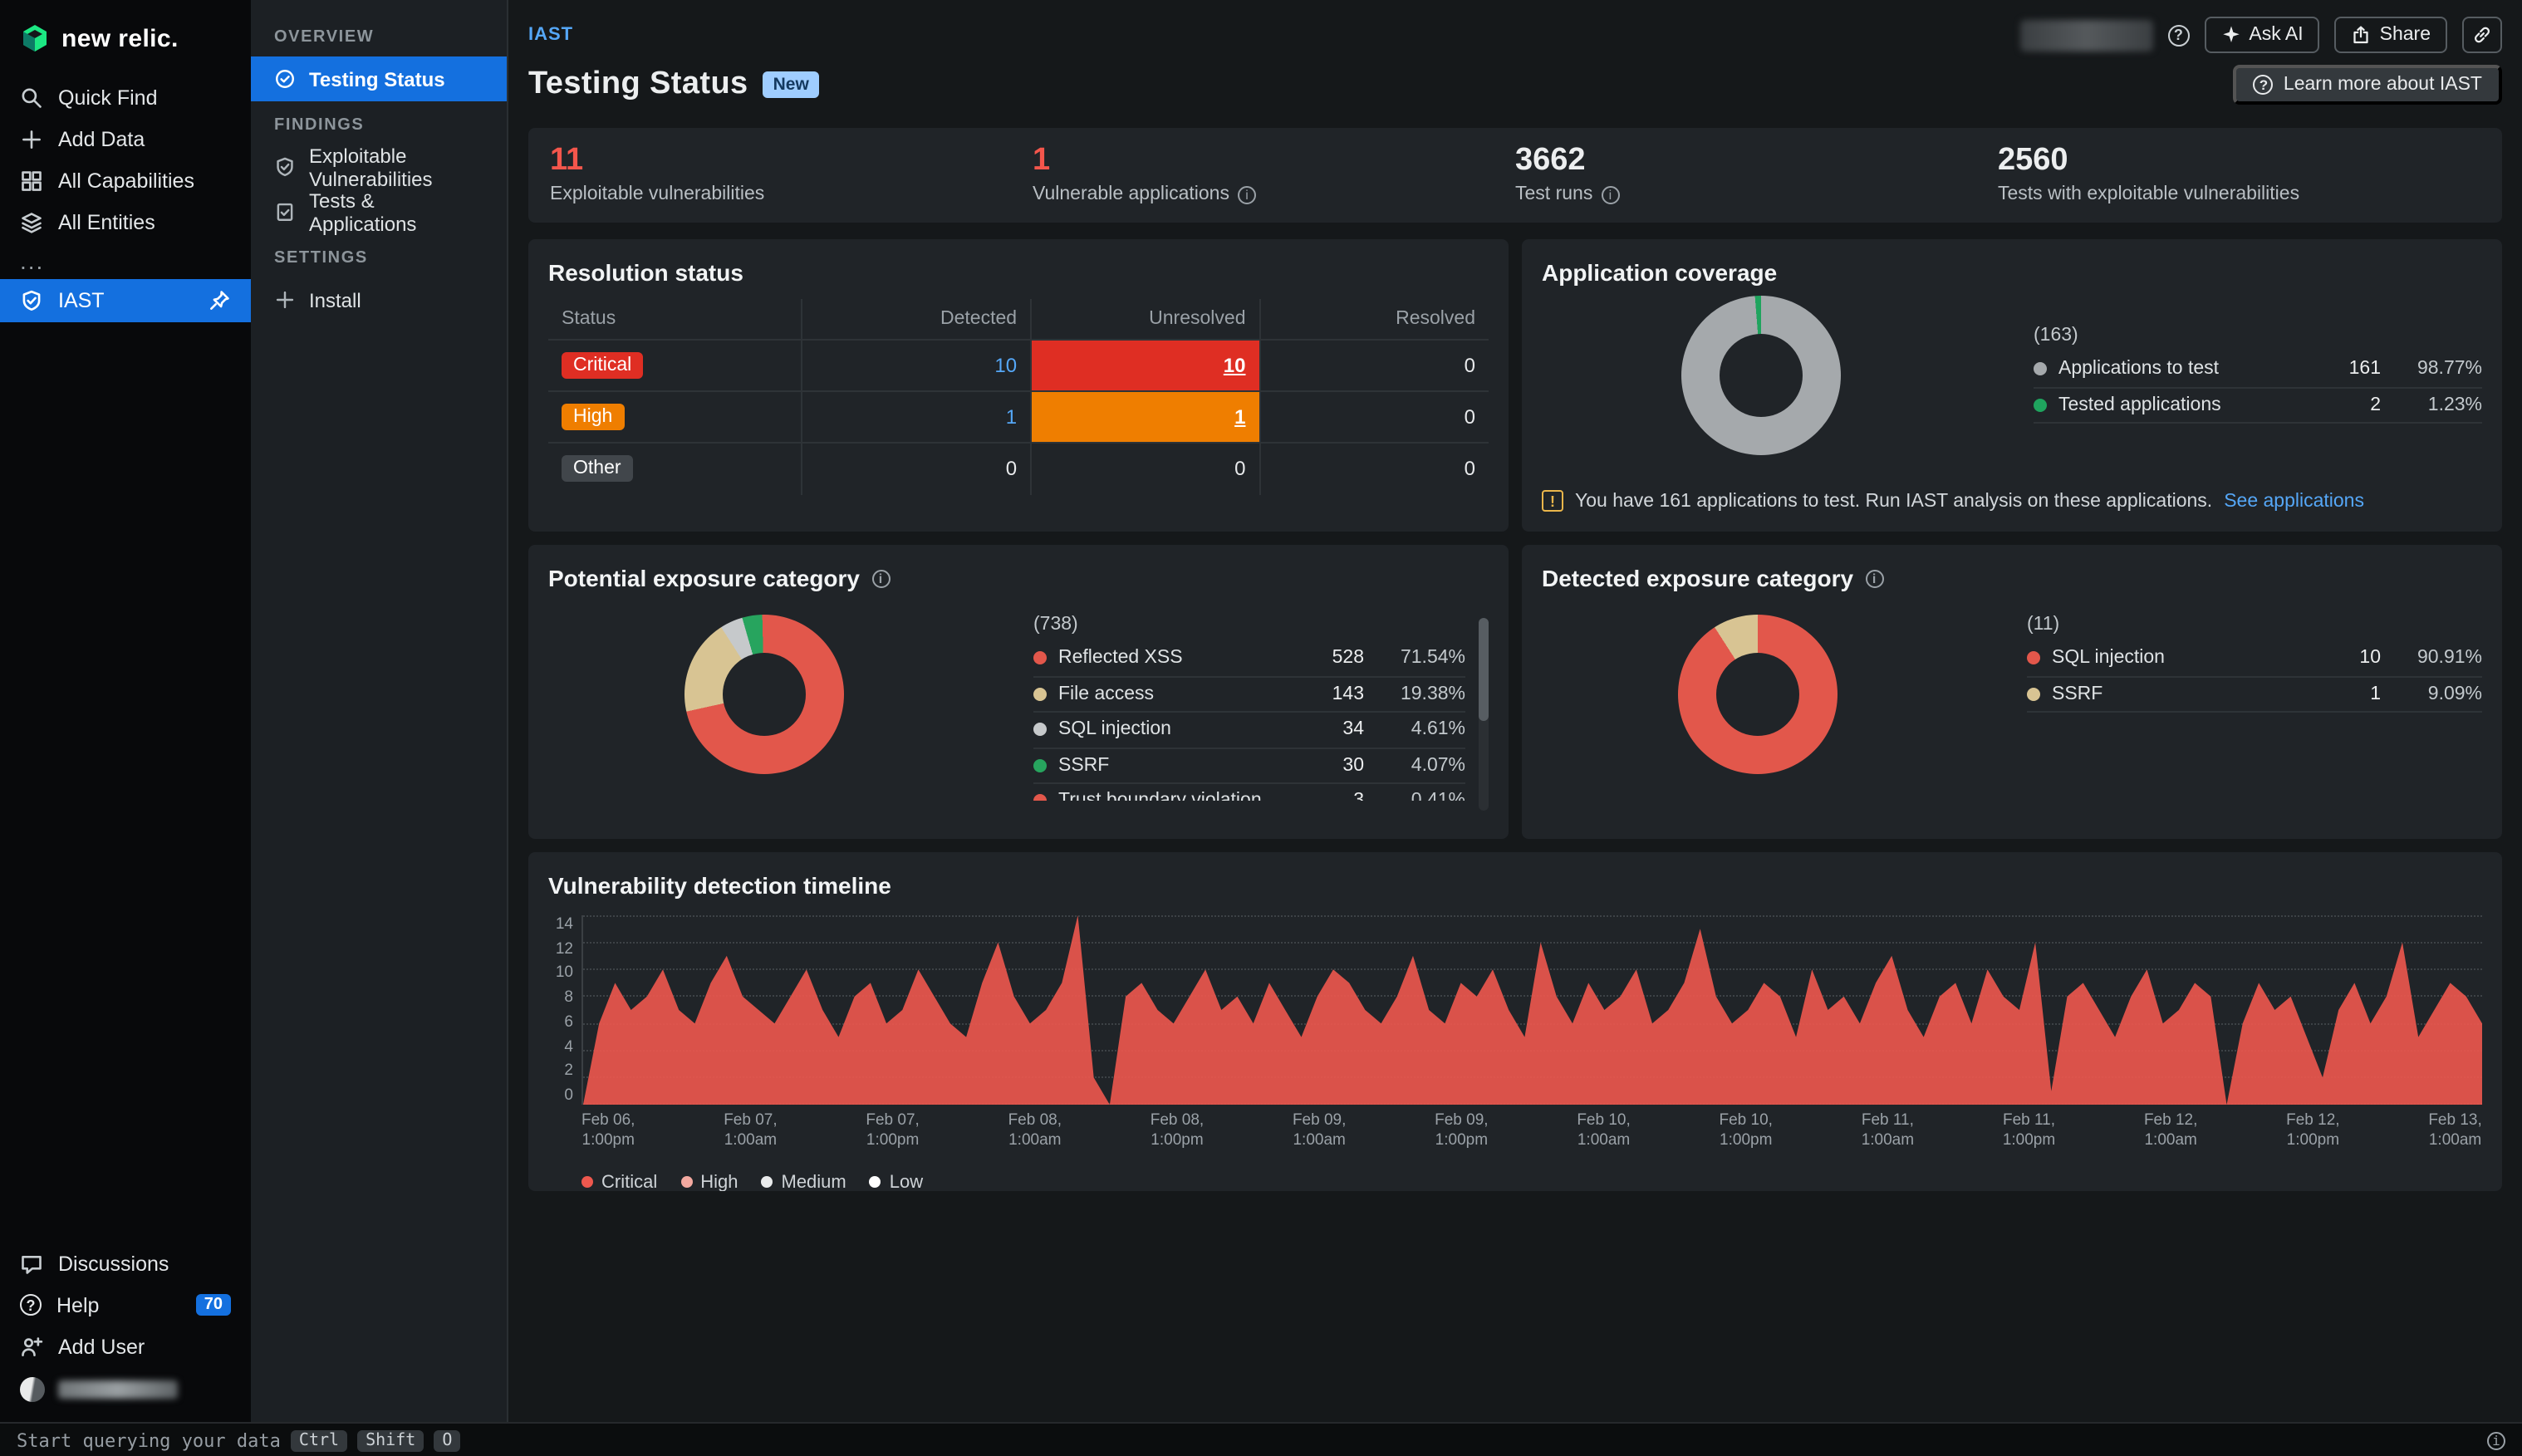 This screenshot has width=2522, height=1456. I want to click on subnav-item-exploitable-vulnerabilities: Exploitable Vulnerabilities, so click(379, 167).